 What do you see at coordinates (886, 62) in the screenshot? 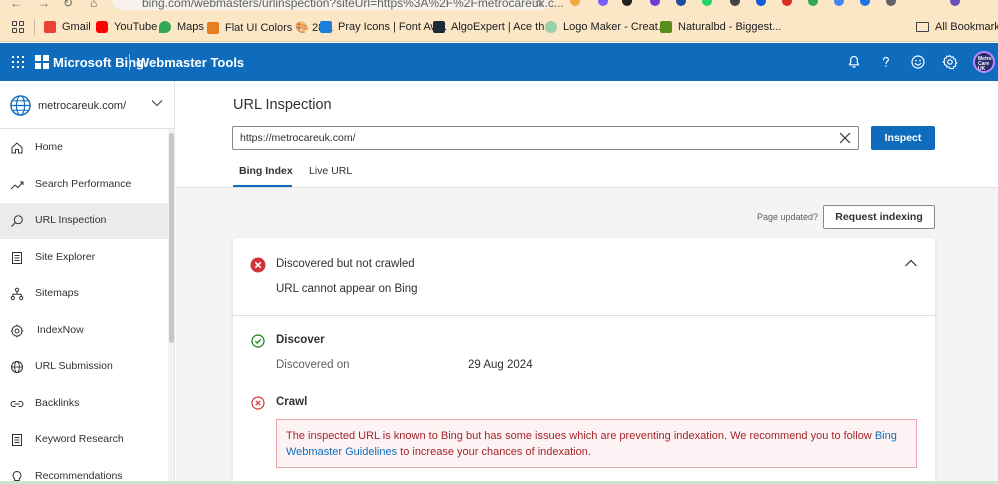
I see `help-icon` at bounding box center [886, 62].